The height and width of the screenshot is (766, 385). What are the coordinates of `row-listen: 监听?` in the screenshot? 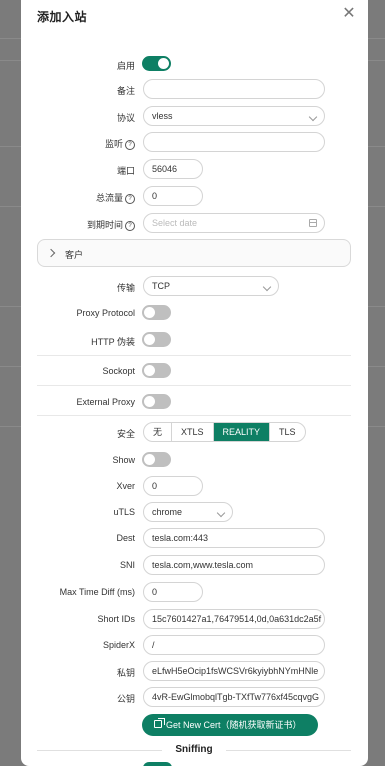 It's located at (194, 144).